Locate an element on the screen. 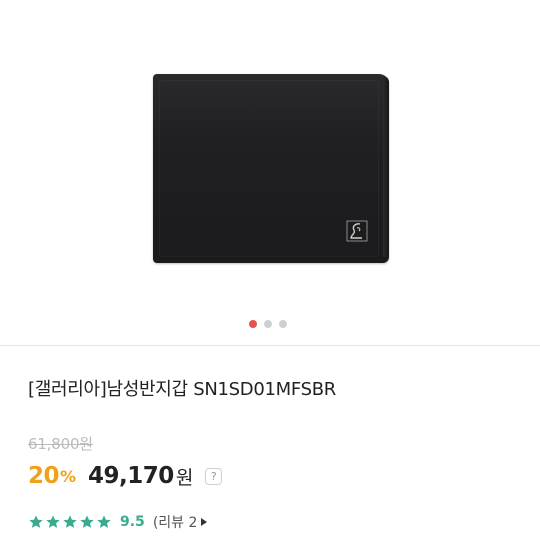 The width and height of the screenshot is (540, 540). price-row: 20 % 49,170 원 ? is located at coordinates (125, 476).